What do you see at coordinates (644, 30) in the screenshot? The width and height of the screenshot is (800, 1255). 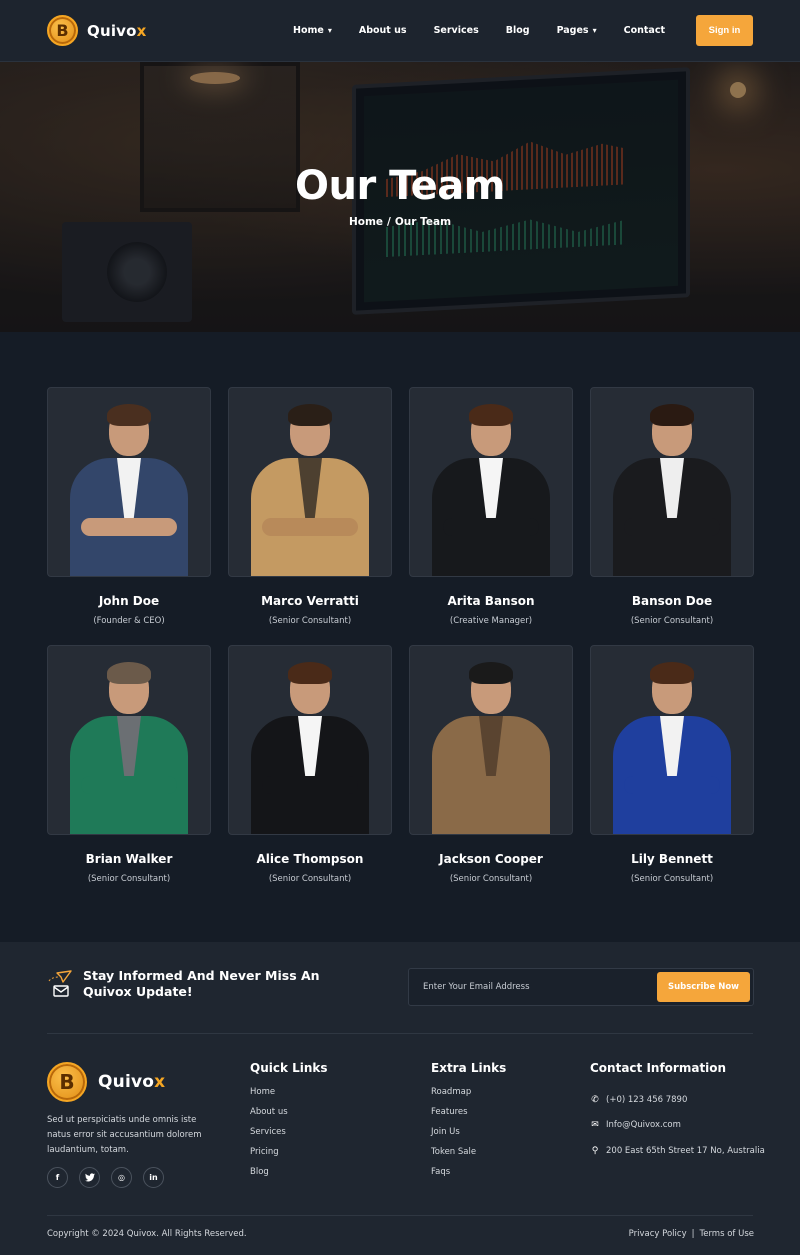 I see `nav-contact: Contact` at bounding box center [644, 30].